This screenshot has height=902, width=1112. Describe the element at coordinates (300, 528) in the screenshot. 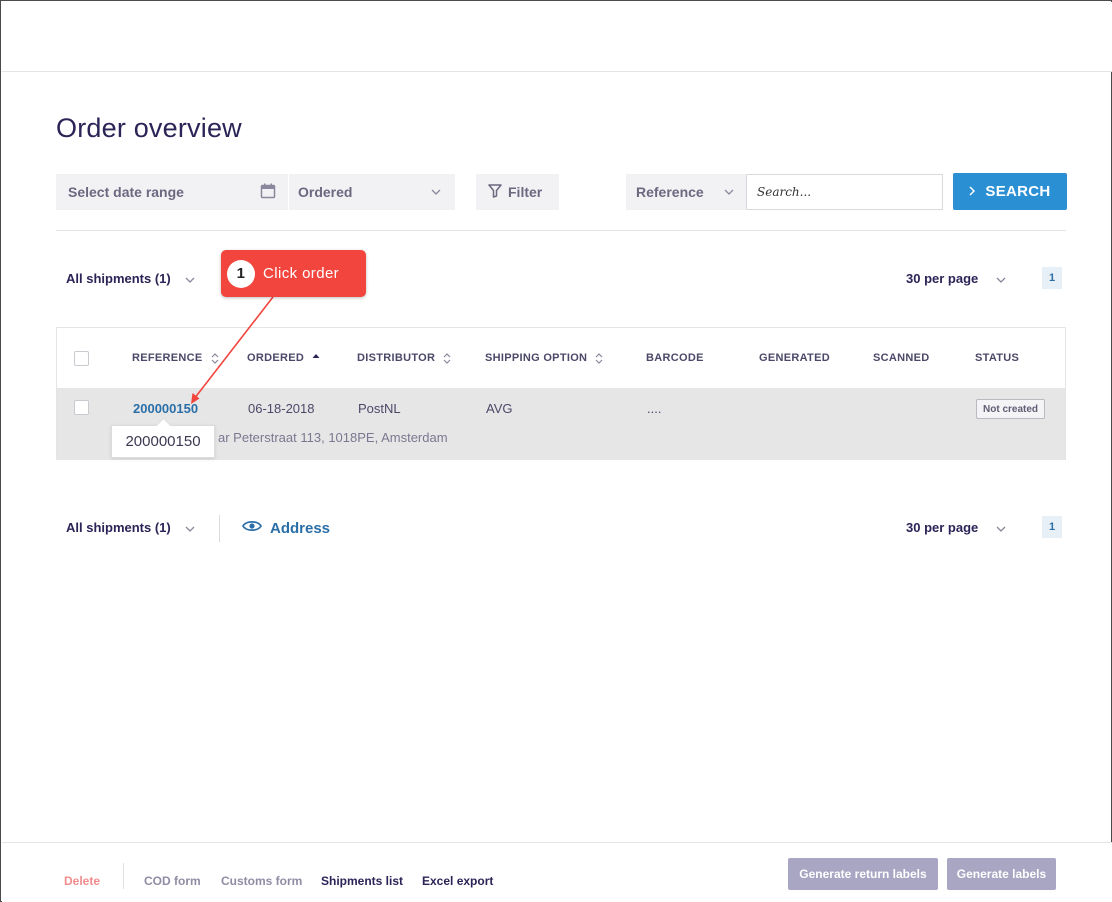

I see `address-toggle-label: Address` at that location.